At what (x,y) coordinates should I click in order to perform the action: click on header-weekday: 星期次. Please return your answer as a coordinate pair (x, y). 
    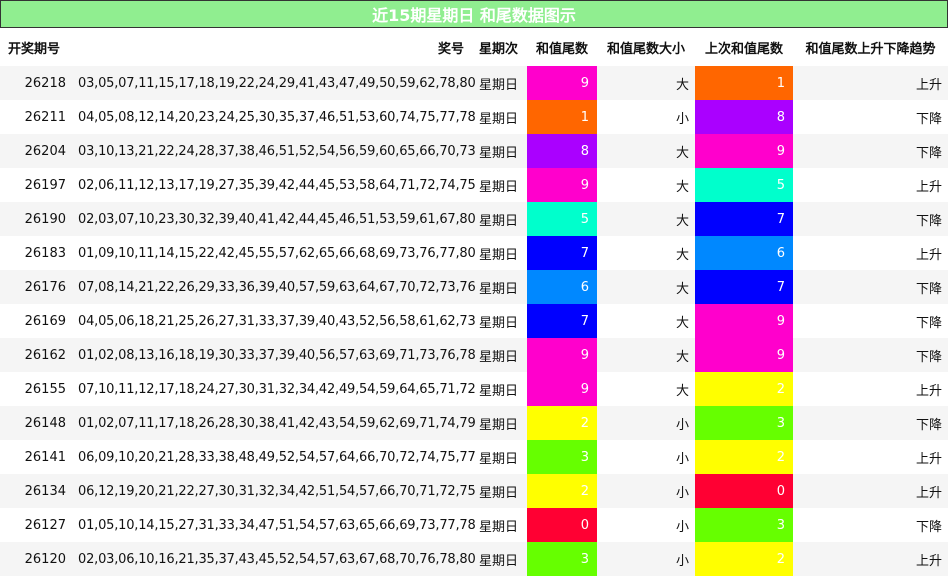
    Looking at the image, I should click on (498, 47).